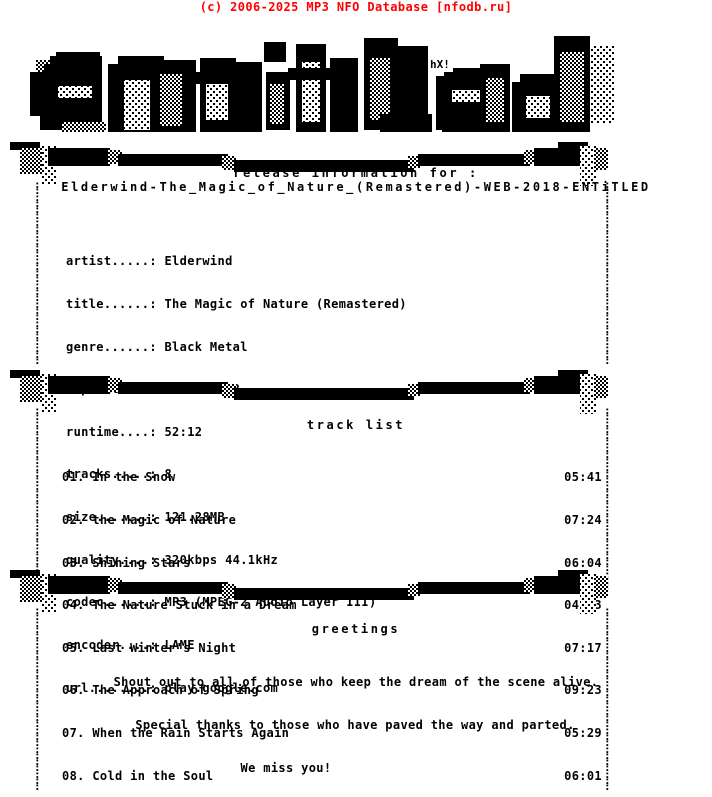 Image resolution: width=712 pixels, height=797 pixels. I want to click on field-value: Elderwind, so click(198, 261).